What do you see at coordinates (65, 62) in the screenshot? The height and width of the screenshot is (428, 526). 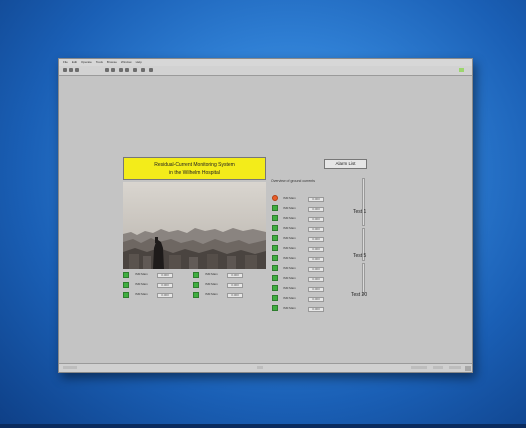 I see `menu-file: File` at bounding box center [65, 62].